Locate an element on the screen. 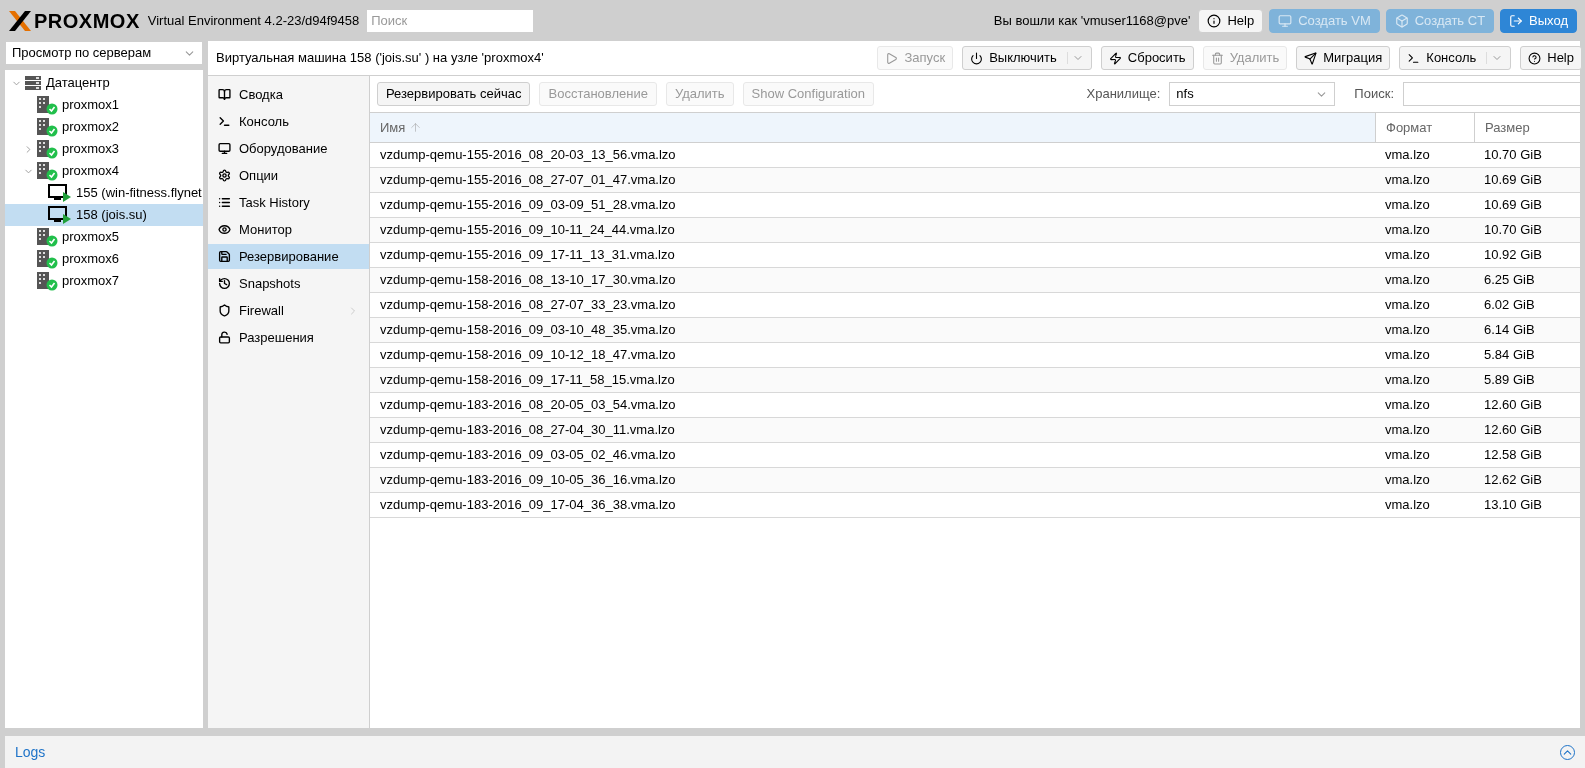  tree-item: proxmox5 is located at coordinates (104, 237).